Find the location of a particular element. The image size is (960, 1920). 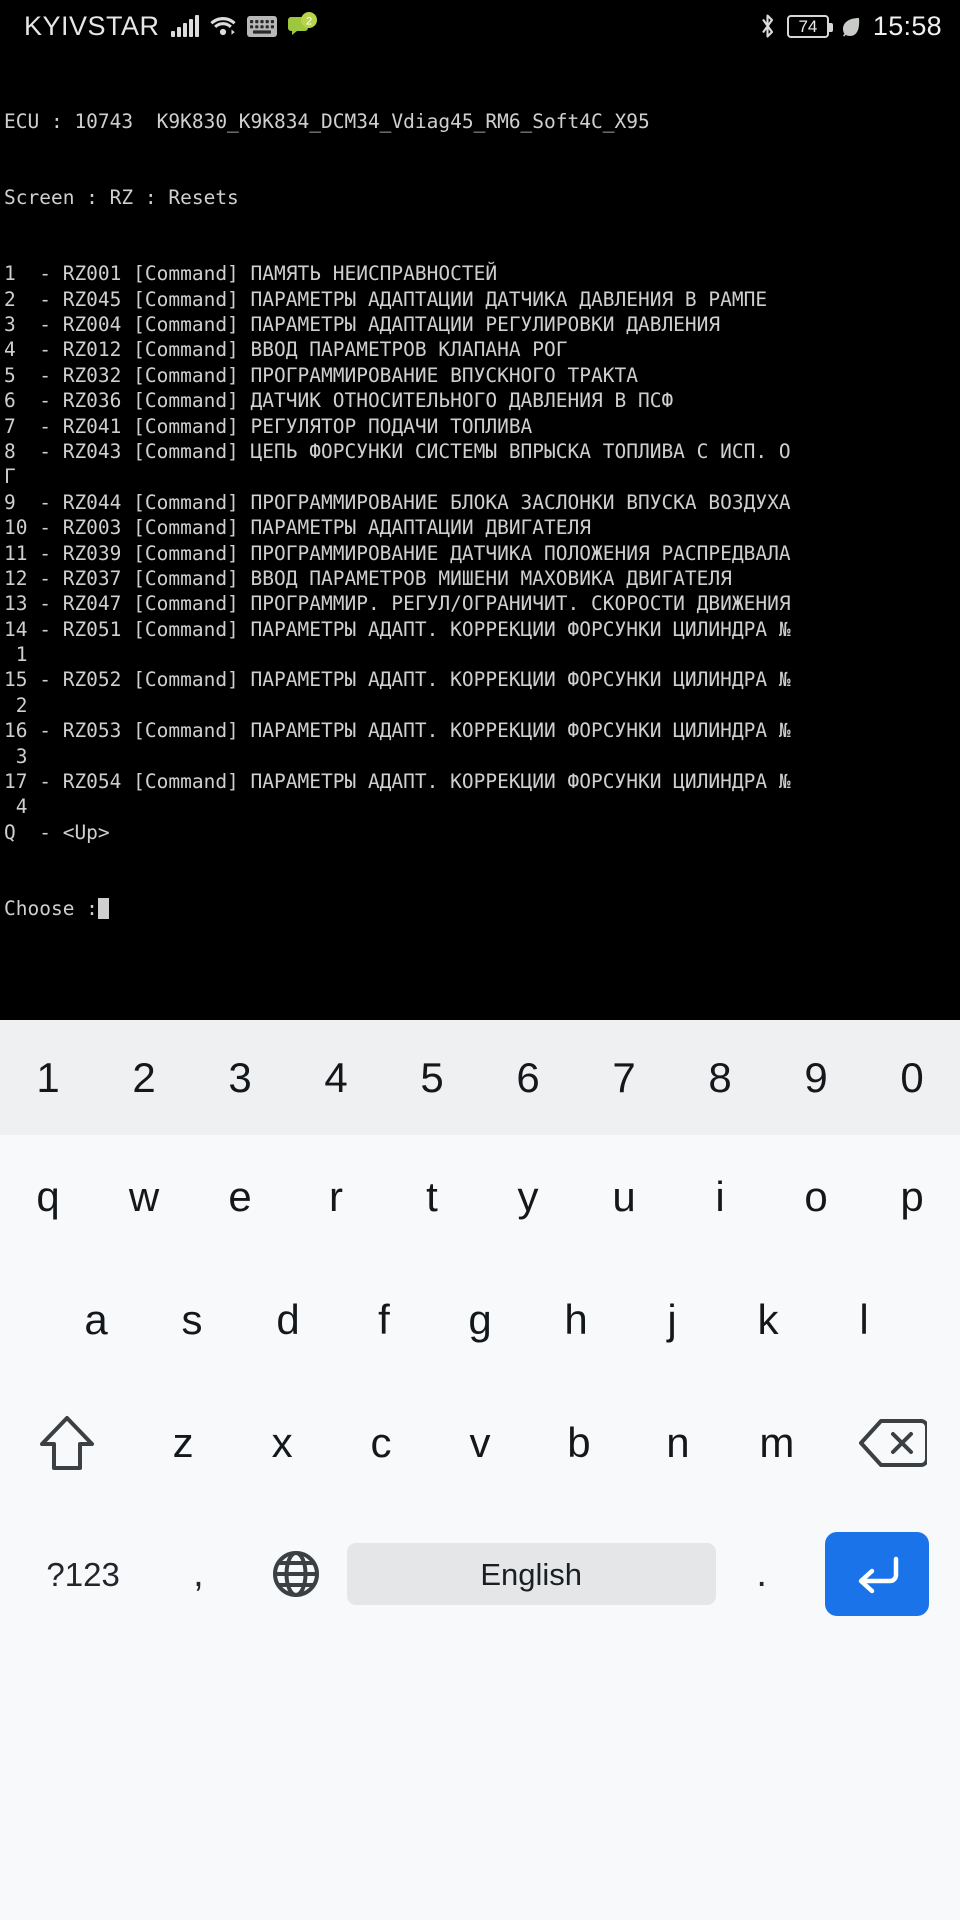

terminal-prompt: Choose : is located at coordinates (482, 908).